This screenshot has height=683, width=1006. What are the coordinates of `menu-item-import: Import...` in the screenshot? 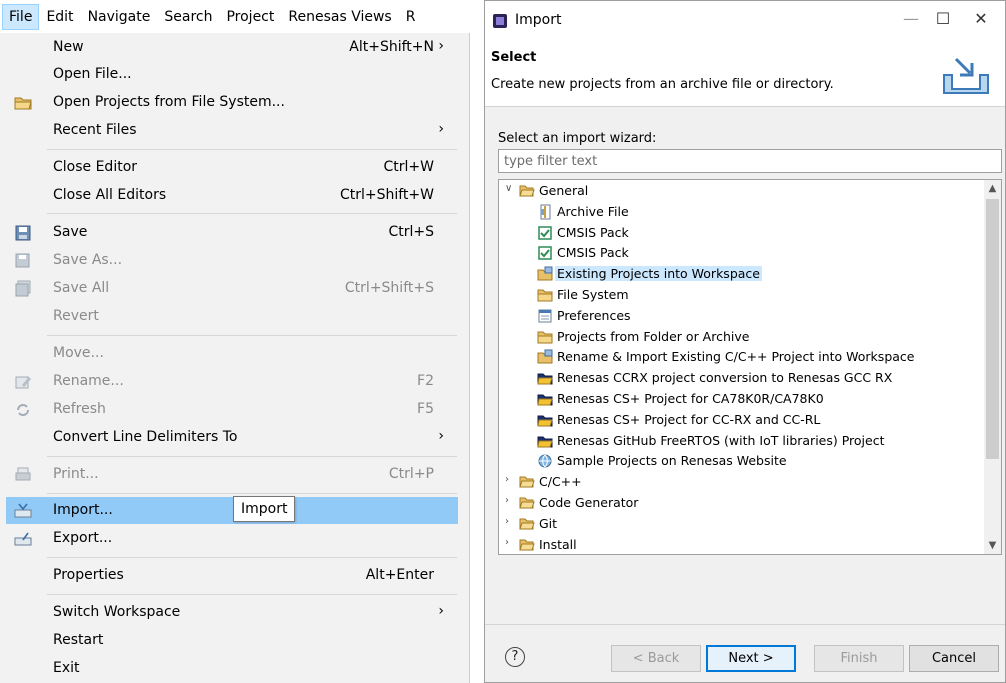 It's located at (232, 510).